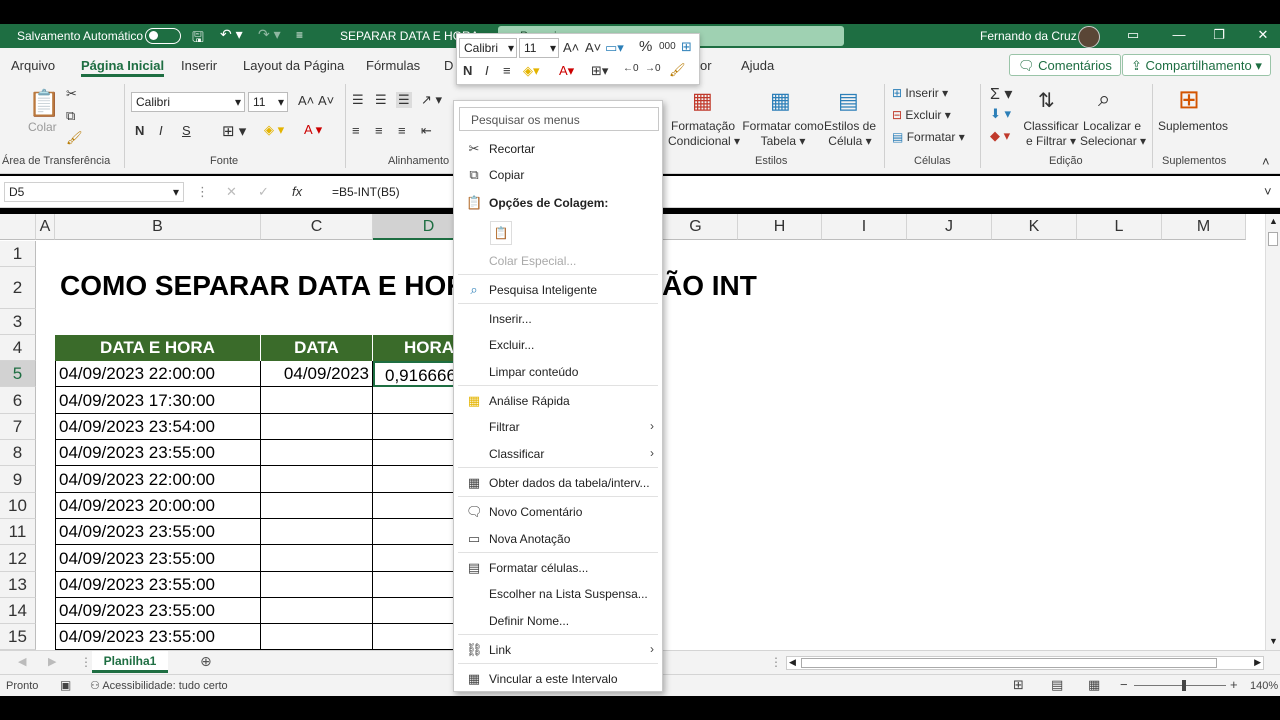  Describe the element at coordinates (1000, 136) in the screenshot. I see `clear-icon: ◆ ▾` at that location.